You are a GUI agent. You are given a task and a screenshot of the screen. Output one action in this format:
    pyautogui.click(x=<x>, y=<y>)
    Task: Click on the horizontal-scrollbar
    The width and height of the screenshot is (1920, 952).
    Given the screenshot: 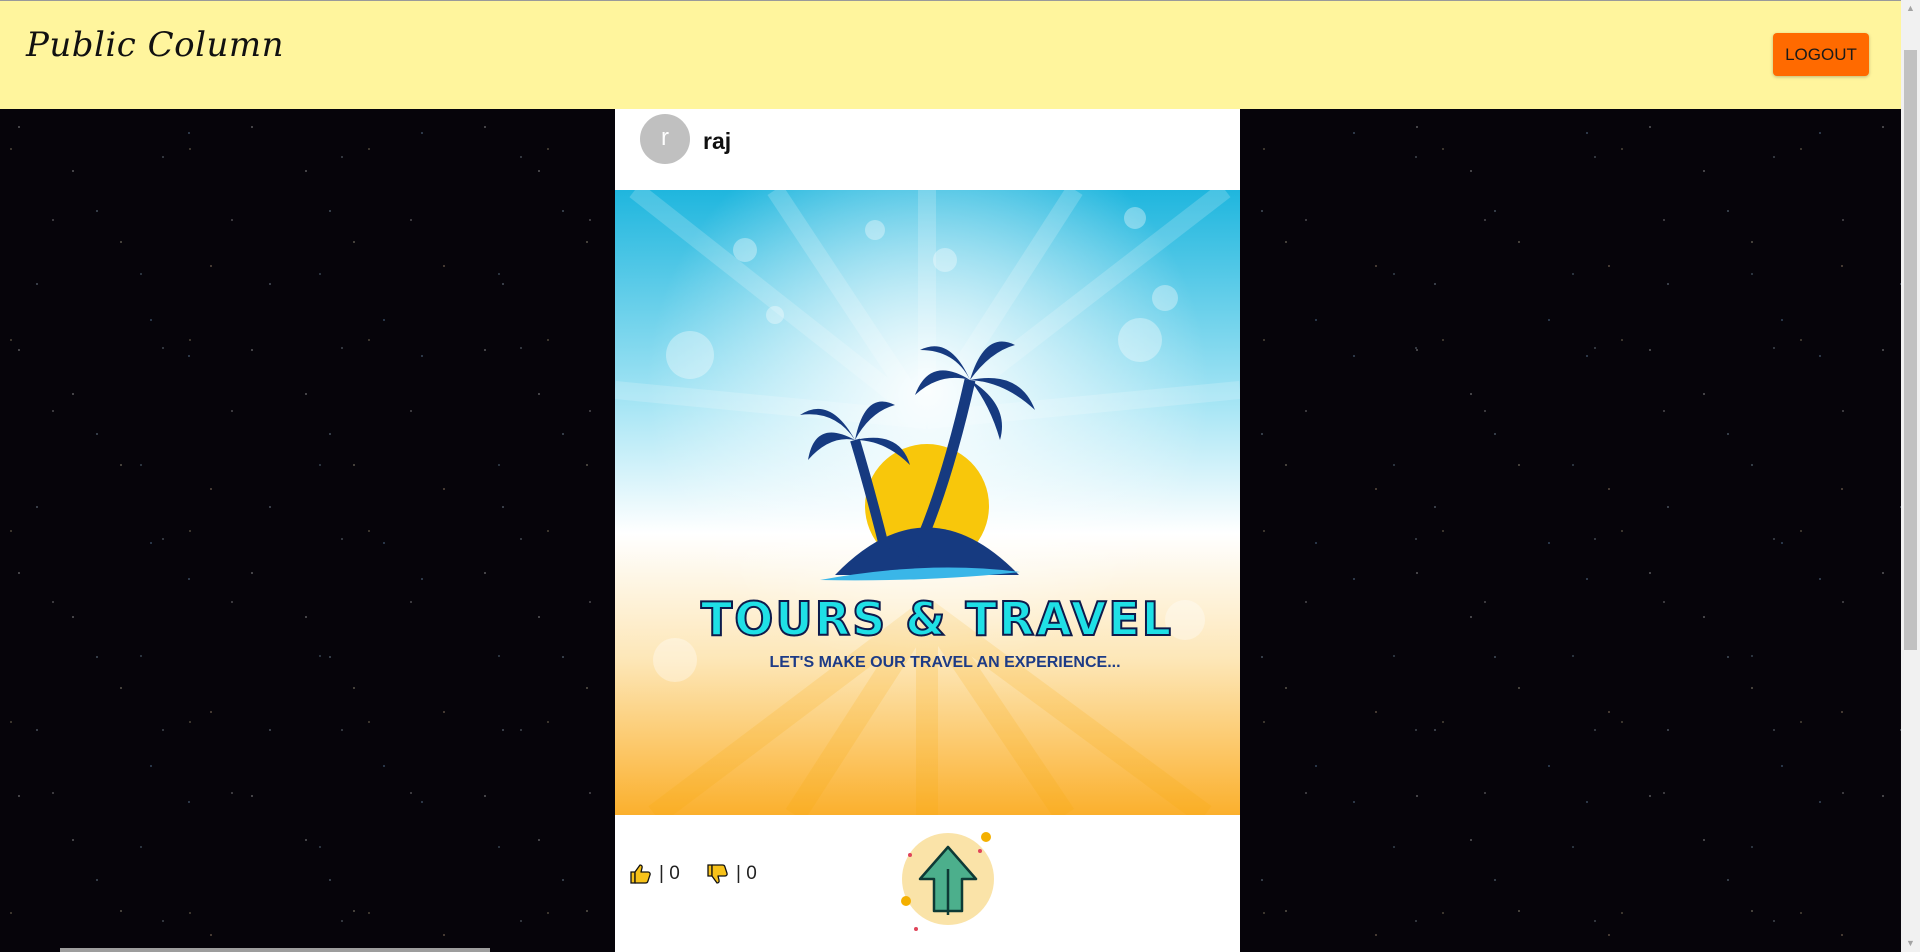 What is the action you would take?
    pyautogui.click(x=275, y=950)
    